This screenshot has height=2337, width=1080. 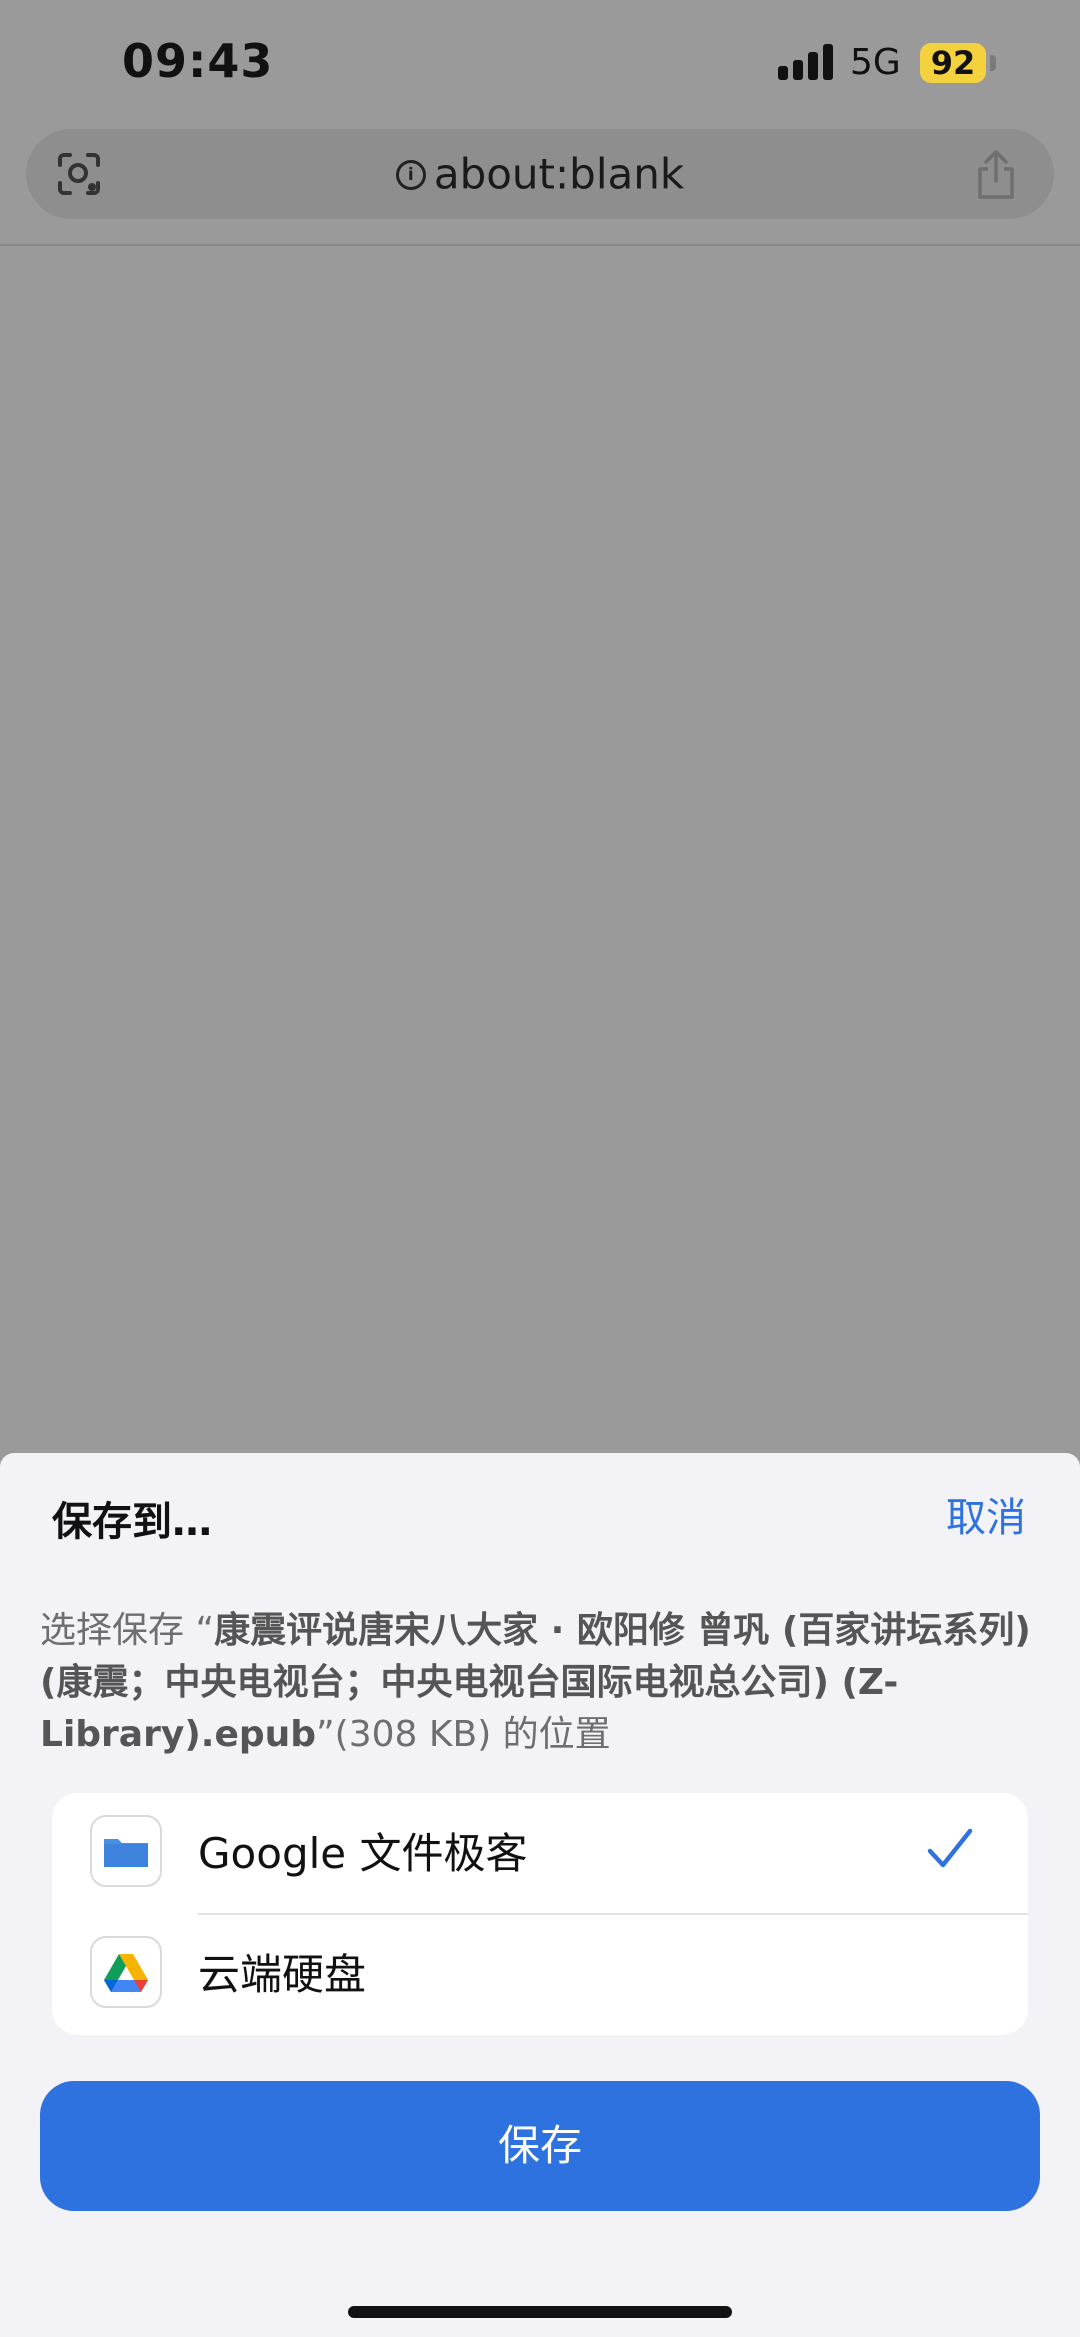 What do you see at coordinates (996, 175) in the screenshot?
I see `share-icon` at bounding box center [996, 175].